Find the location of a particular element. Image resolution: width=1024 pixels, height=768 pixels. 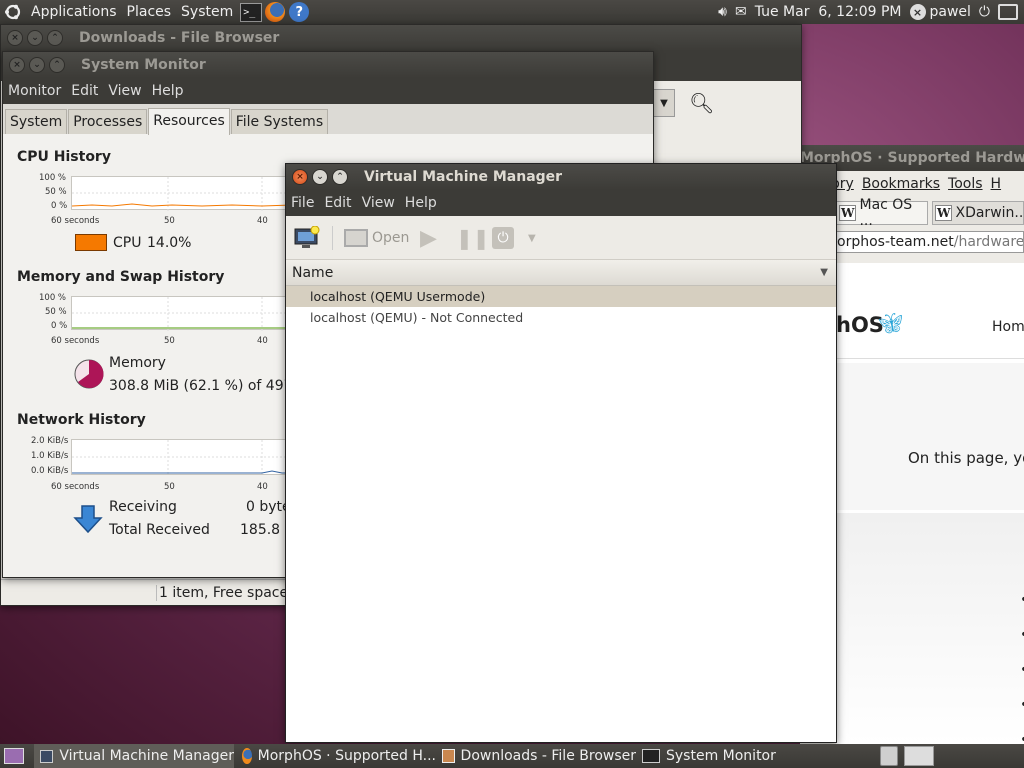

vmm-titlebar: × ⌄ ⌃ Virtual Machine Manager is located at coordinates (561, 177).